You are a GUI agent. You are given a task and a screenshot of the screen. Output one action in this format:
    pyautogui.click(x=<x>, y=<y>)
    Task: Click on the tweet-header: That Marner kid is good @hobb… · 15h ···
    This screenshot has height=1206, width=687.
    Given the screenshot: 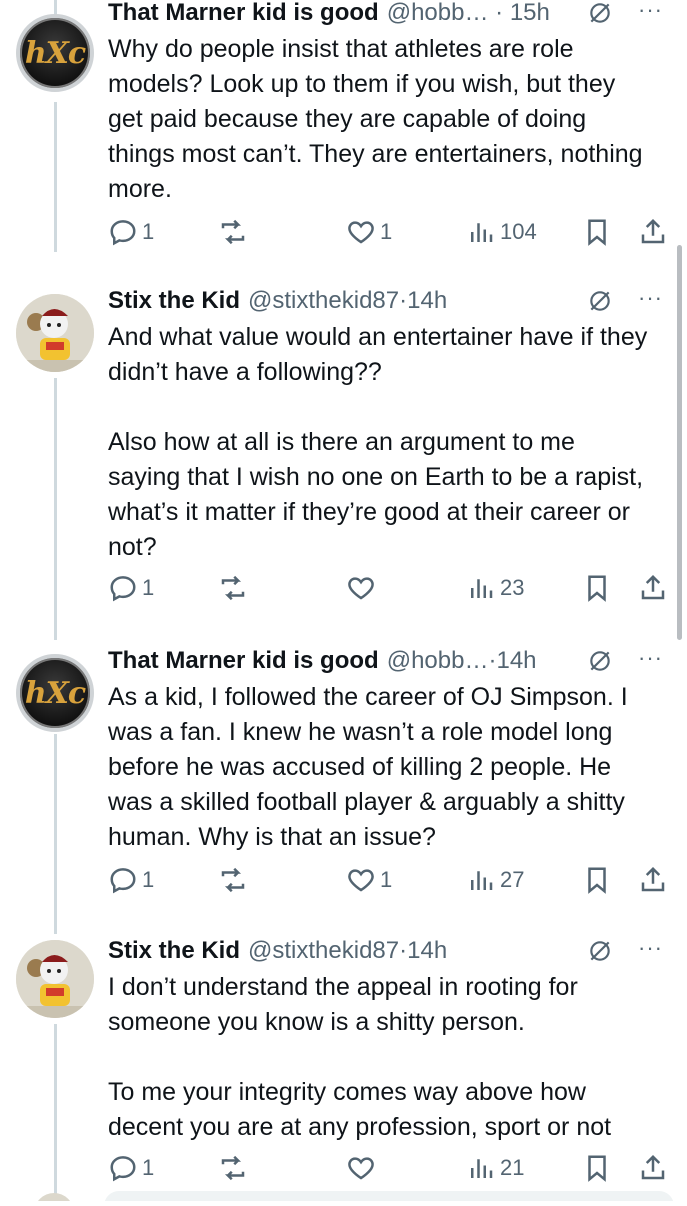 What is the action you would take?
    pyautogui.click(x=385, y=16)
    